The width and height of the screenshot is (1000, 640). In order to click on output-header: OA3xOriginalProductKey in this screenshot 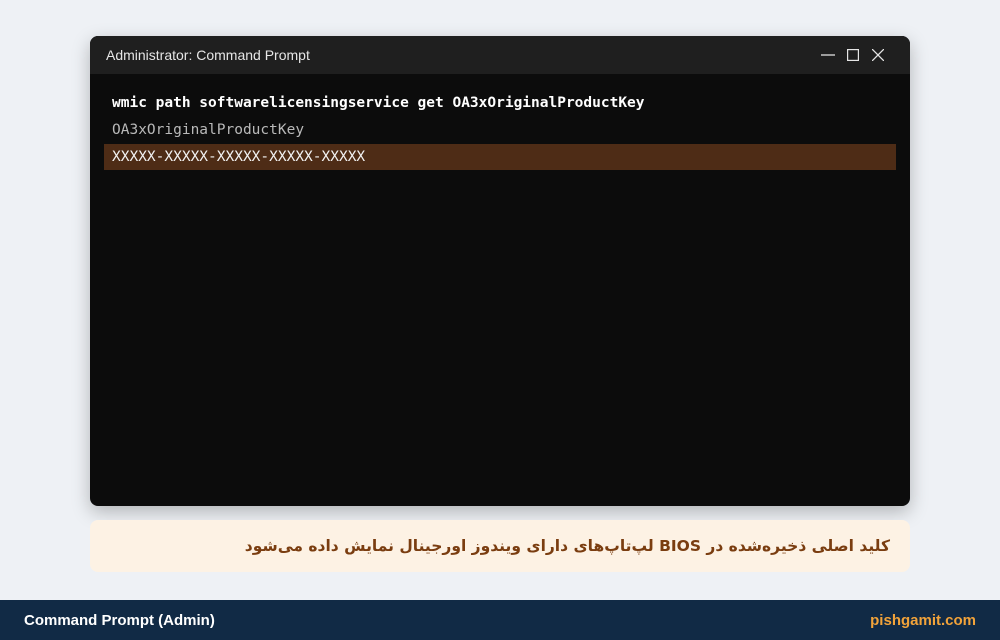, I will do `click(208, 130)`.